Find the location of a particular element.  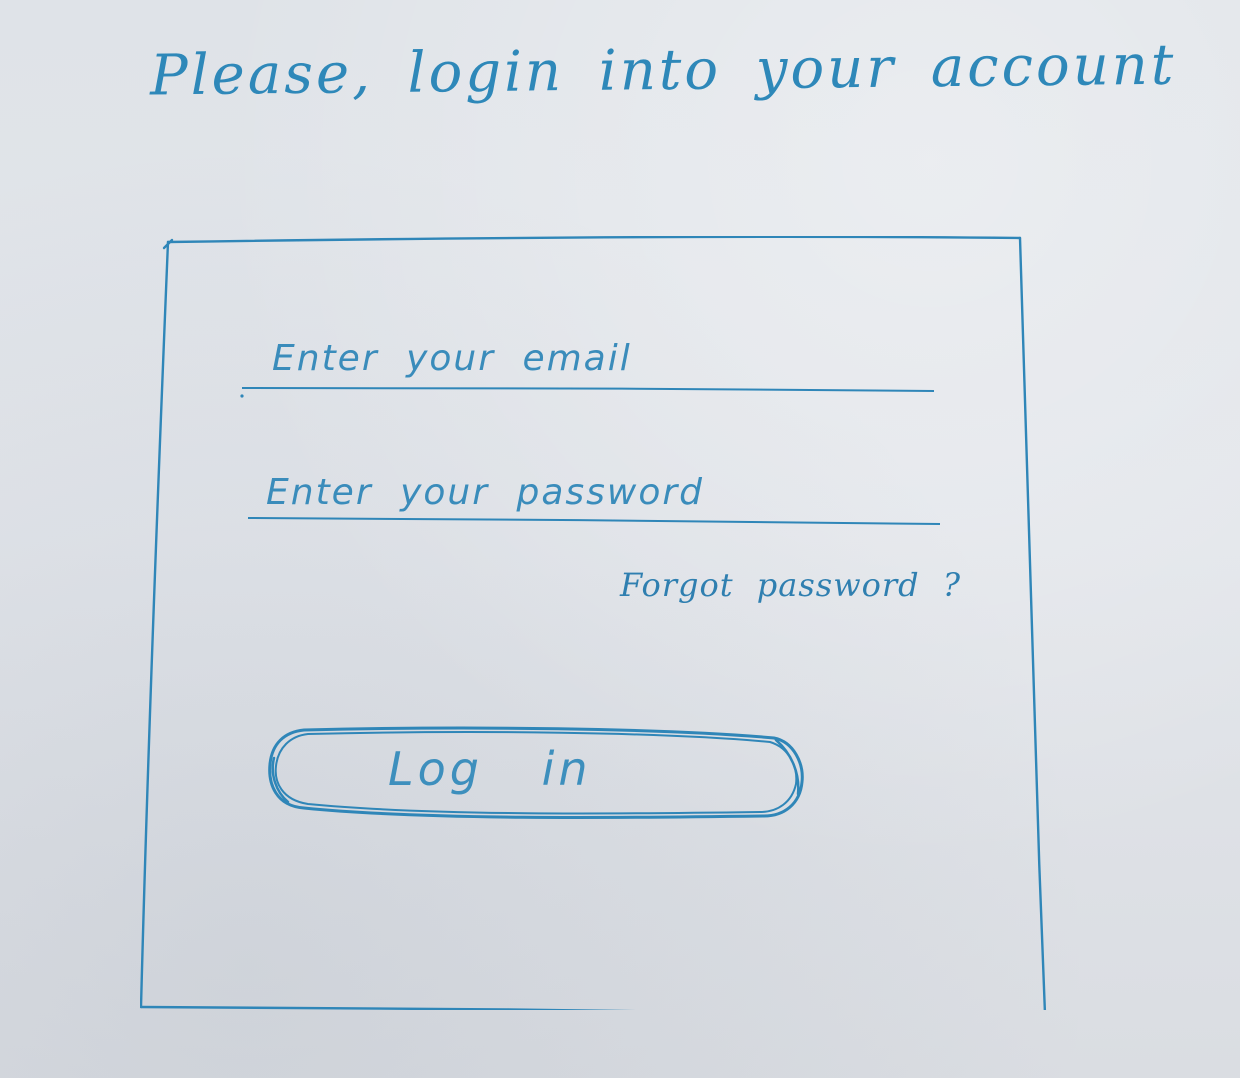

login-button: Log in is located at coordinates (537, 776).